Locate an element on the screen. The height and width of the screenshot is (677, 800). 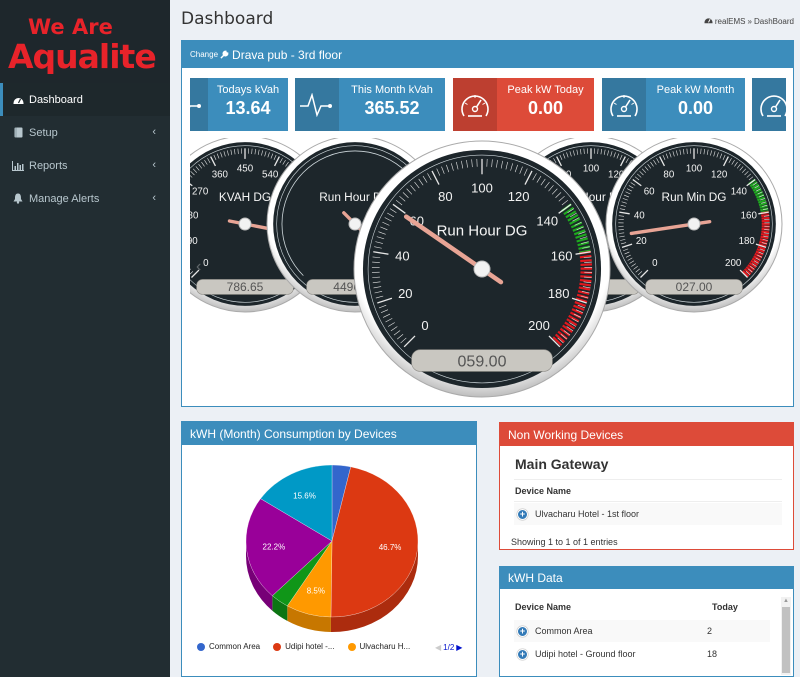
column-header-today: Today is located at coordinates (725, 607).